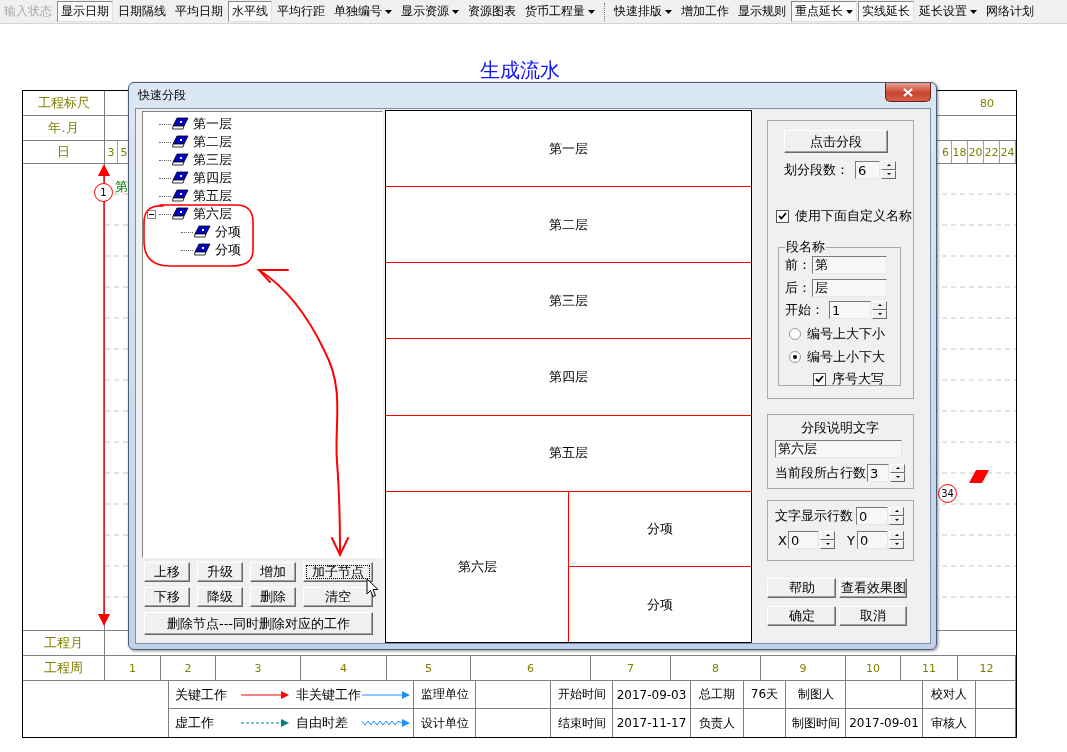  I want to click on delete-node-button: 删除节点---同时删除对应的工作, so click(258, 623).